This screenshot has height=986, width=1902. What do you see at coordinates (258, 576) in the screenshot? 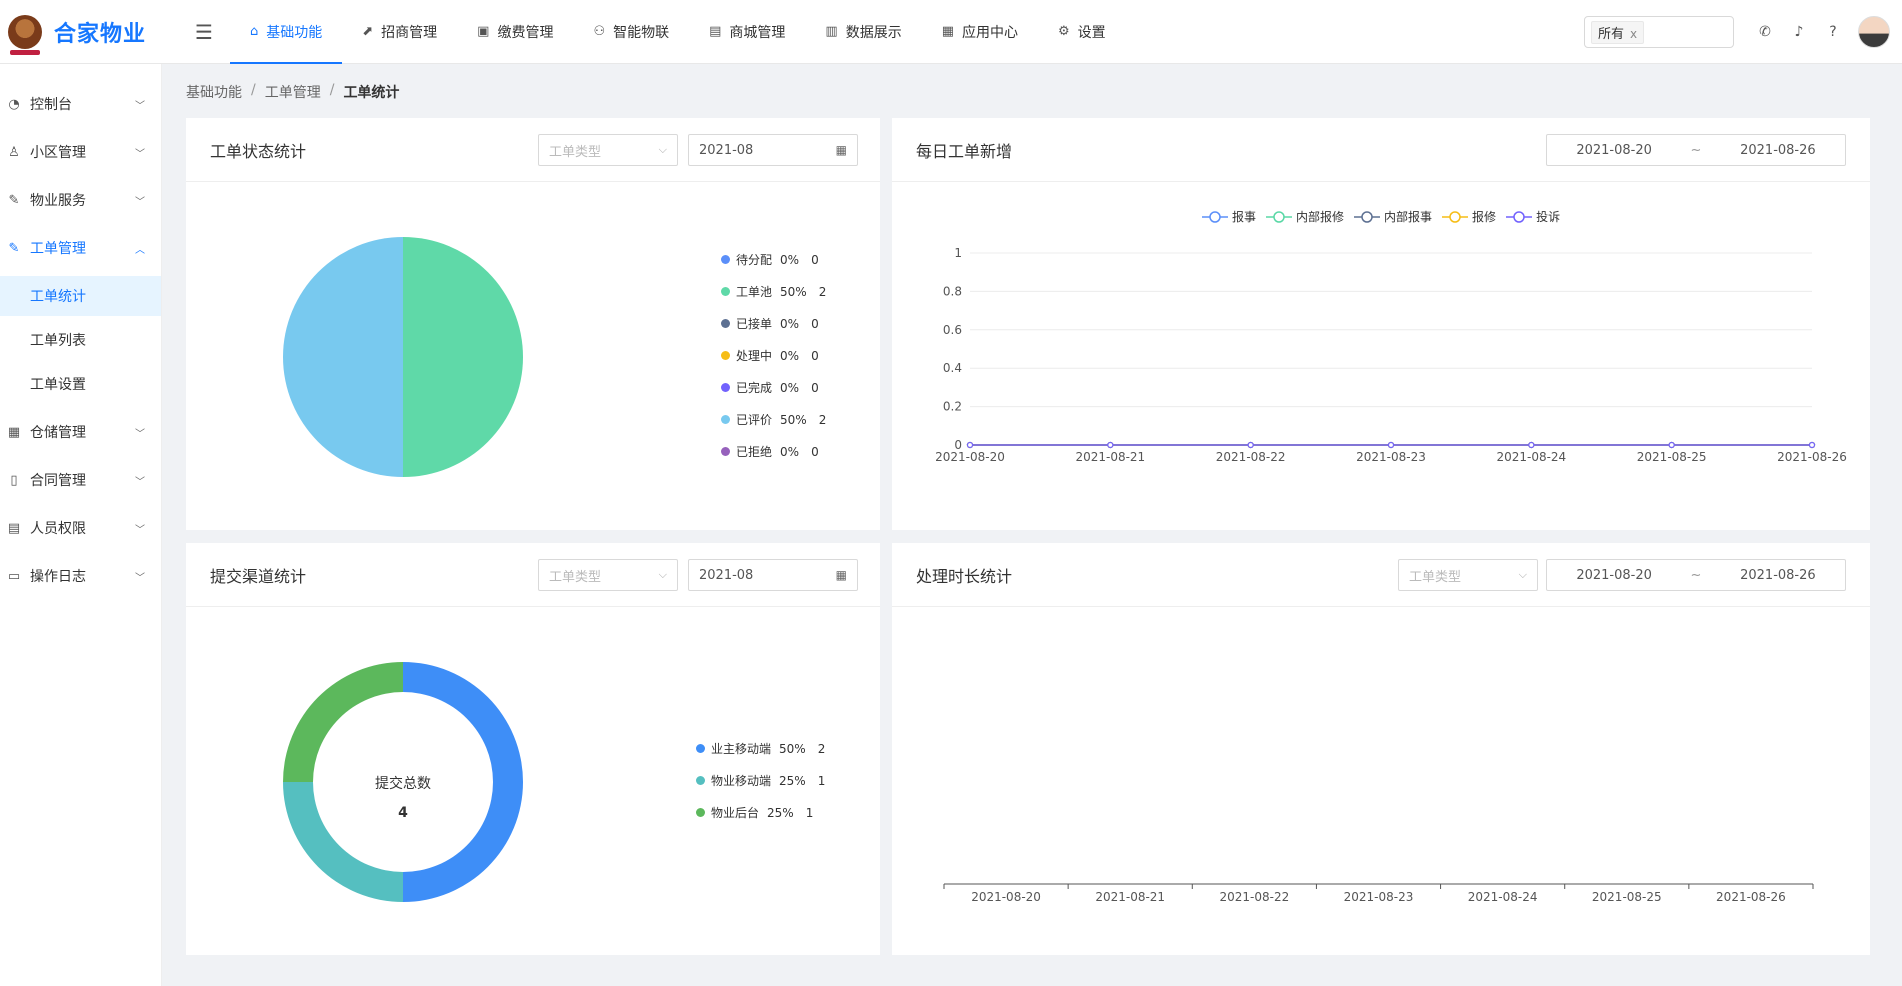
I see `card-title: 提交渠道统计` at bounding box center [258, 576].